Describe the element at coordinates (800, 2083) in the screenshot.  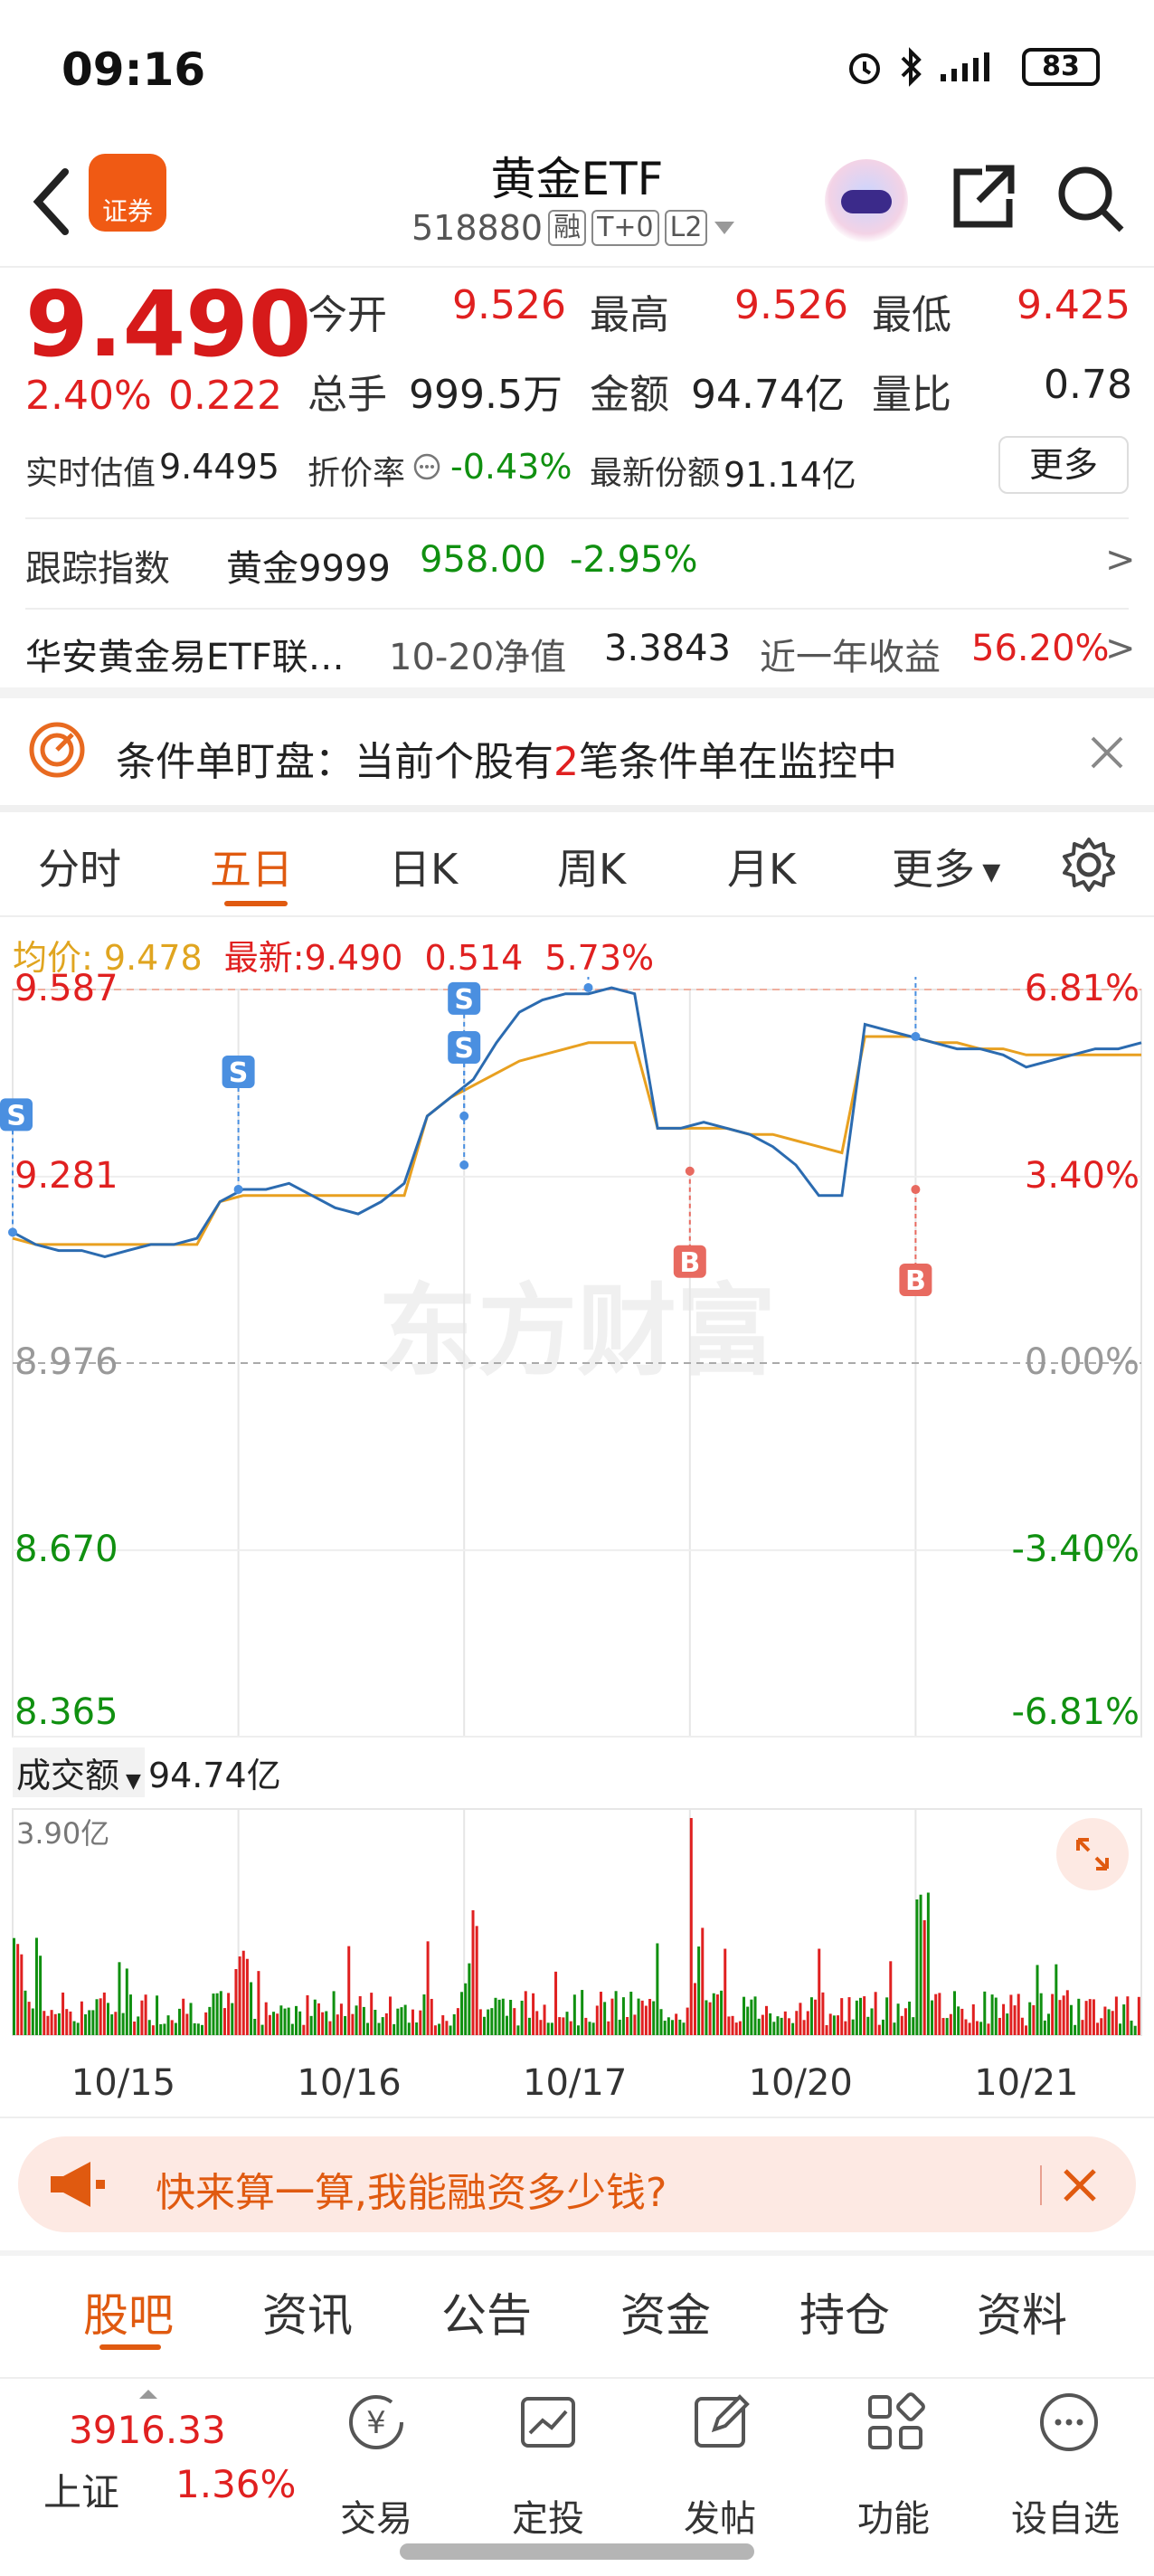
I see `x-tick-label: 10/20` at that location.